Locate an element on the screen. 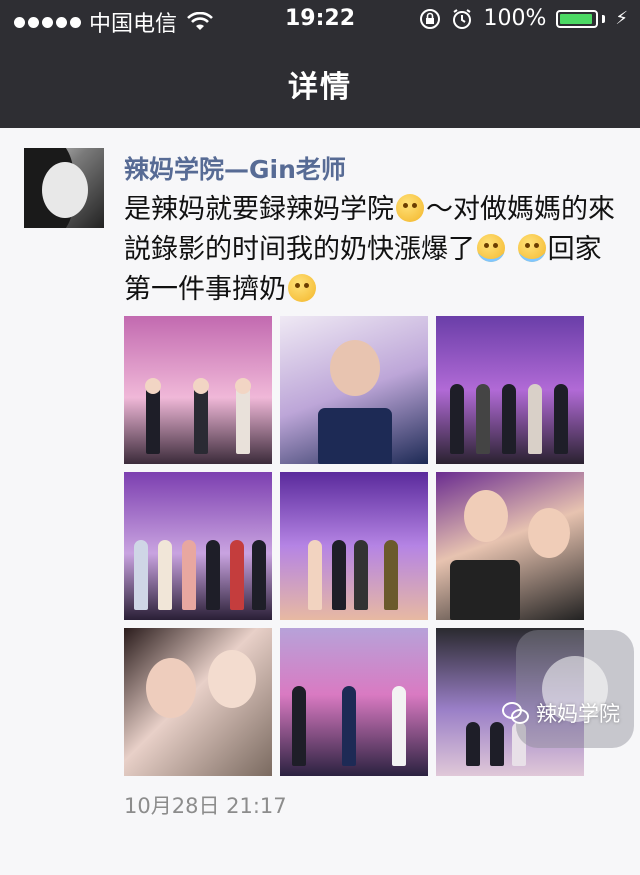 Image resolution: width=640 pixels, height=875 pixels. page-title: 详情 is located at coordinates (320, 87).